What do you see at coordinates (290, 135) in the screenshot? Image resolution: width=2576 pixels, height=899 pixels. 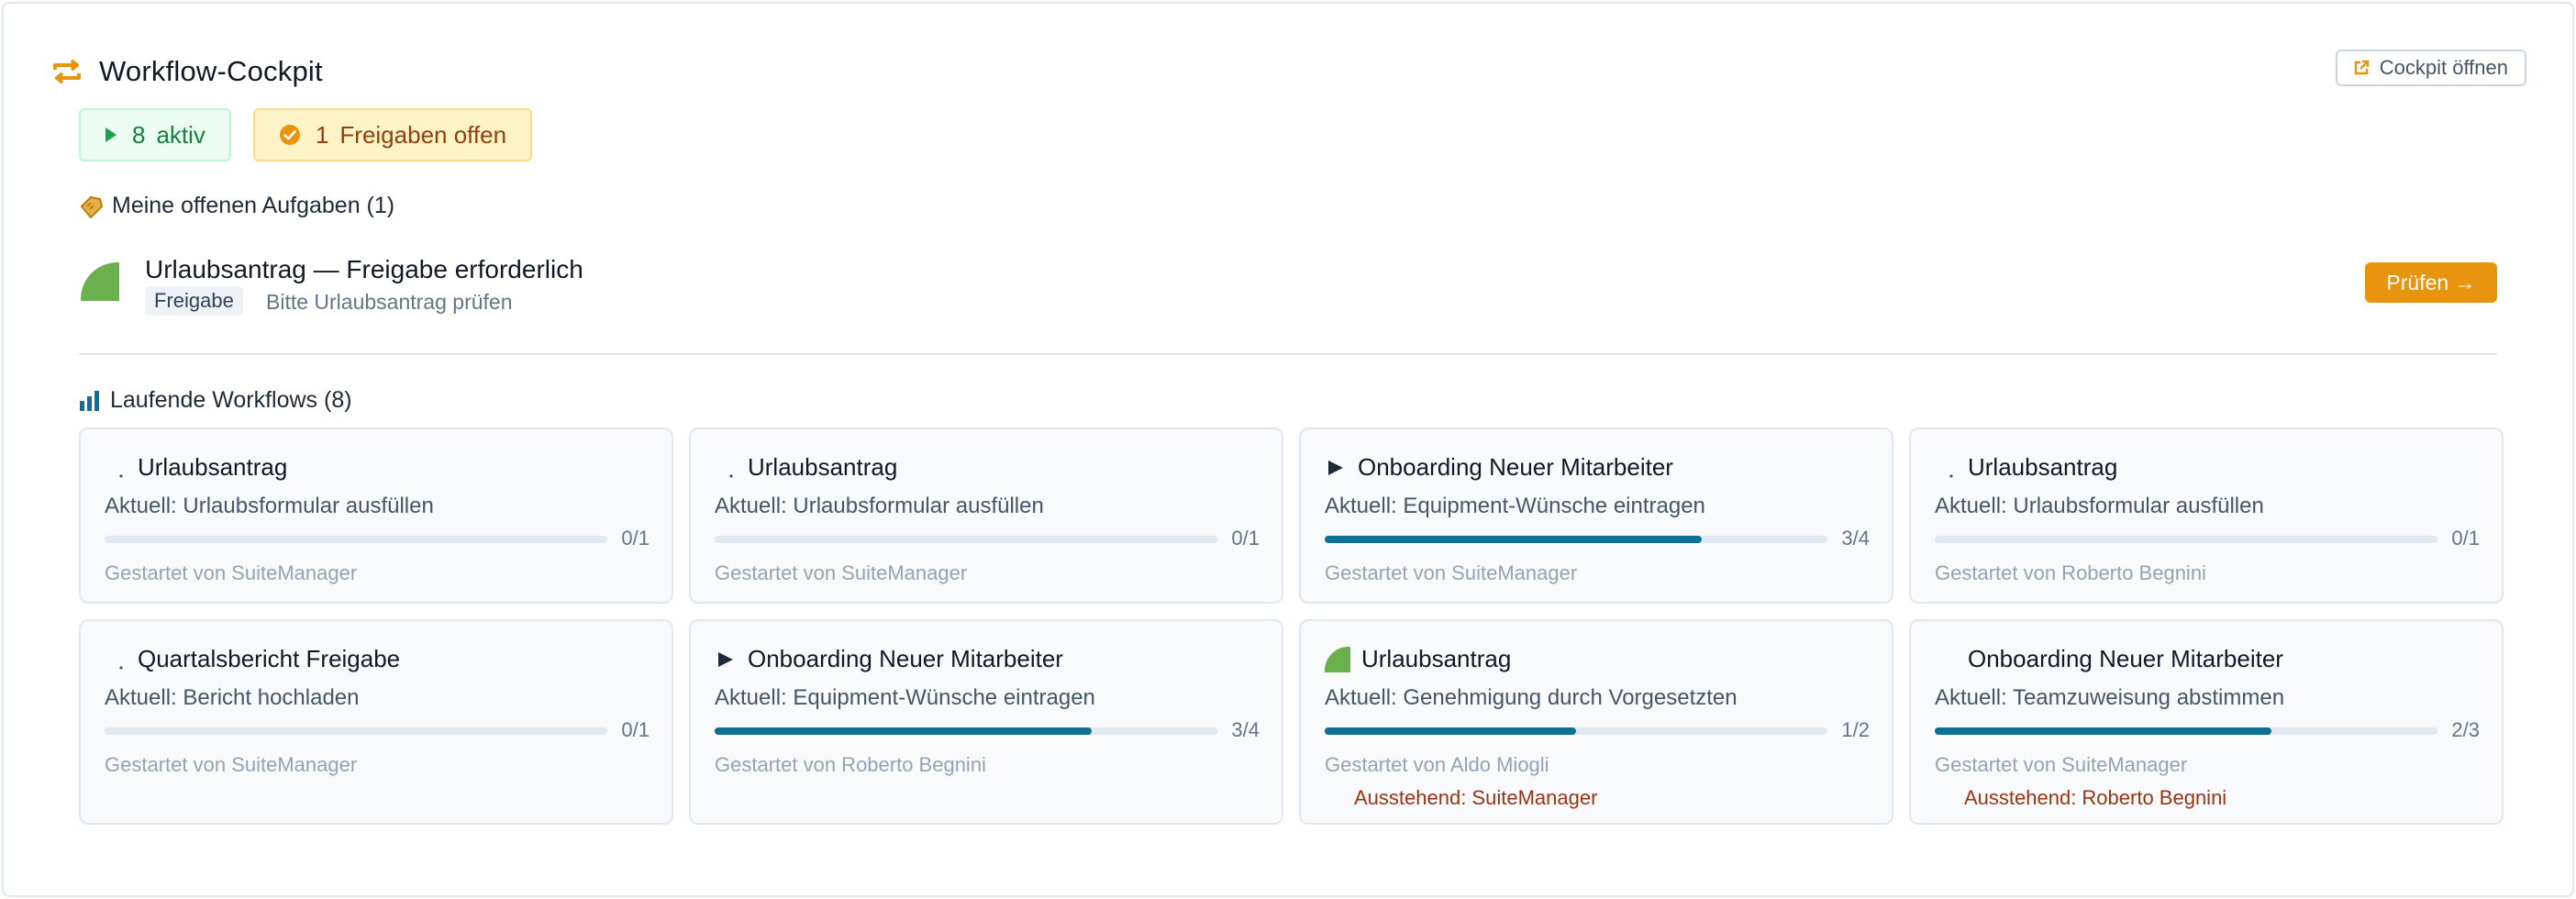 I see `check-circle-icon` at bounding box center [290, 135].